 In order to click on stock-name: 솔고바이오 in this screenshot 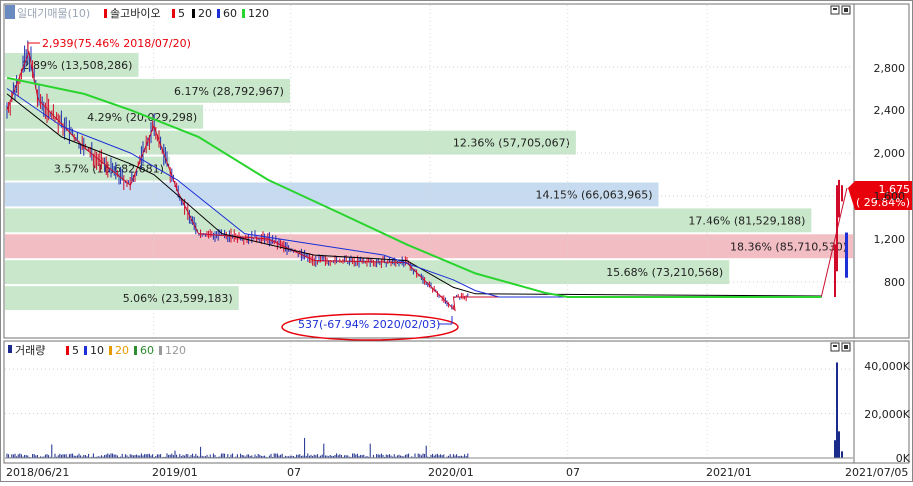, I will do `click(135, 13)`.